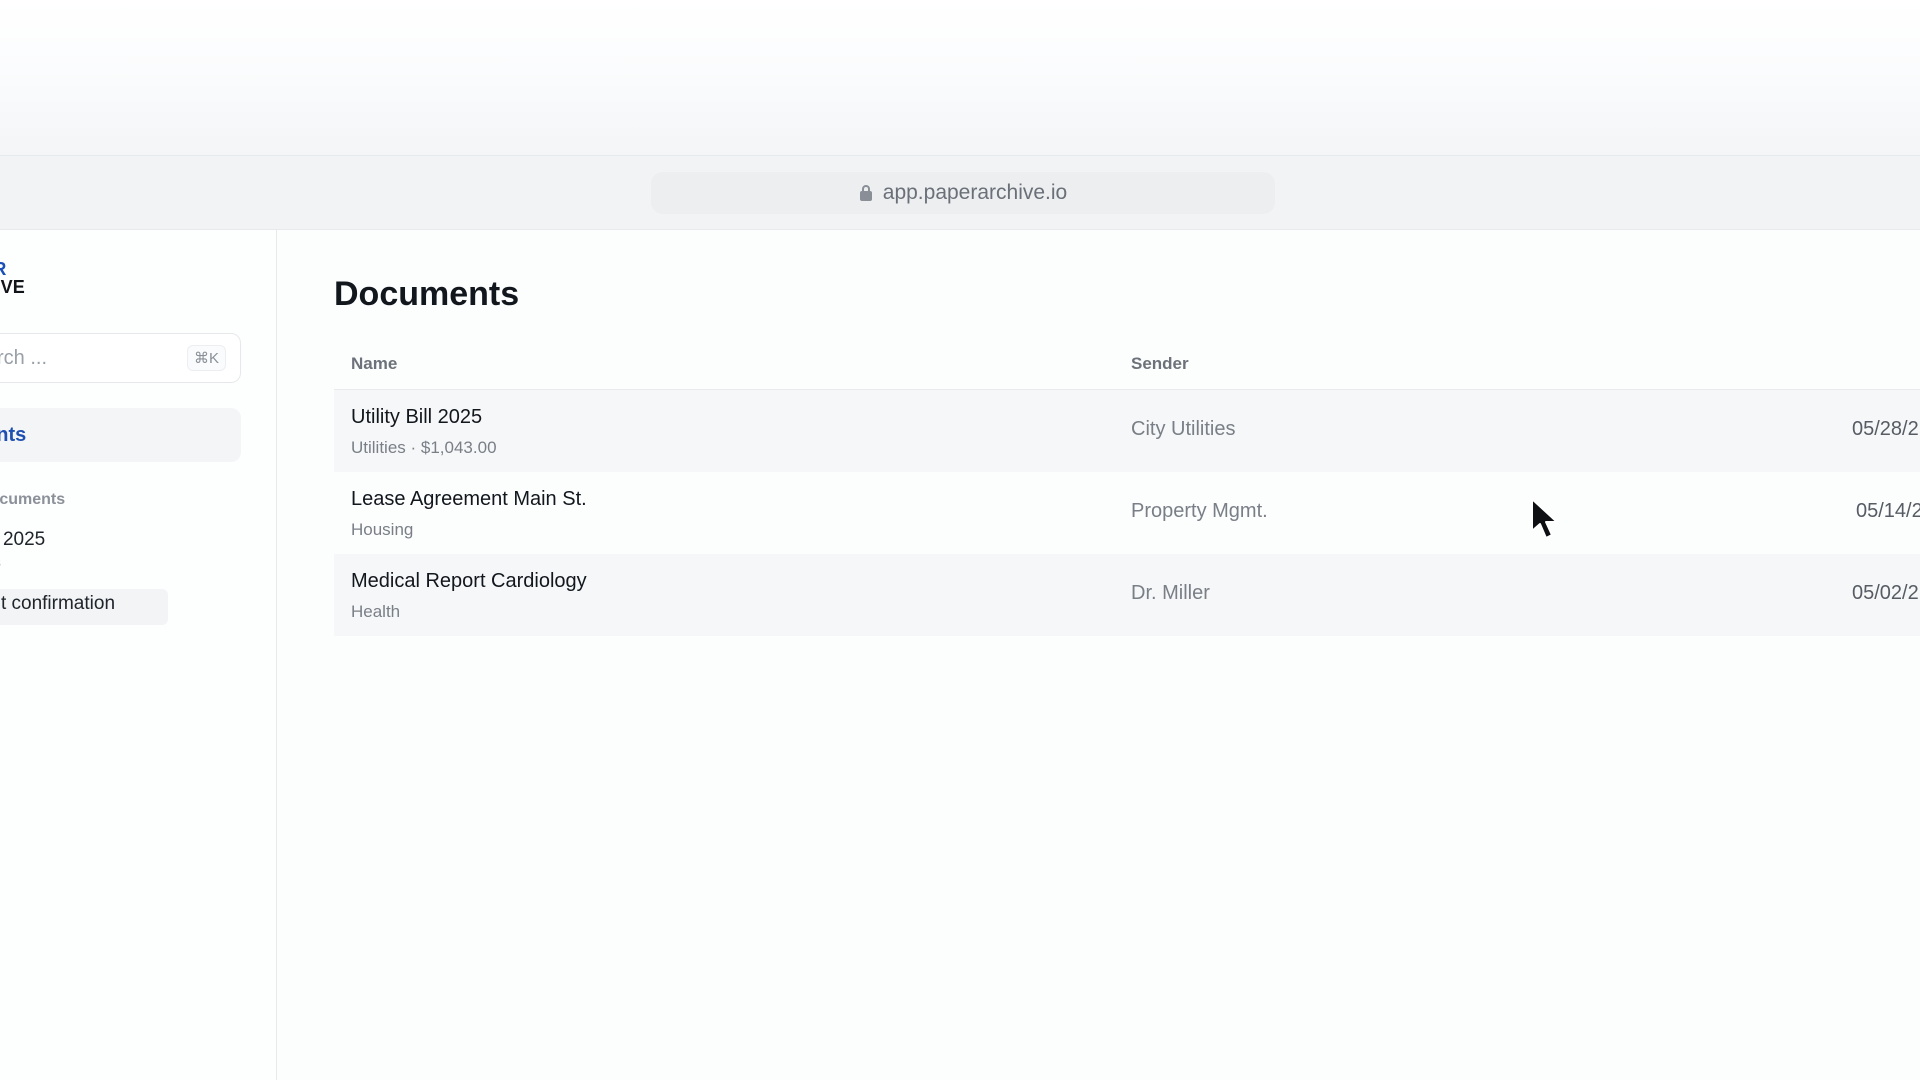 The image size is (1920, 1080). I want to click on sidebar-item-documents: cuments, so click(120, 435).